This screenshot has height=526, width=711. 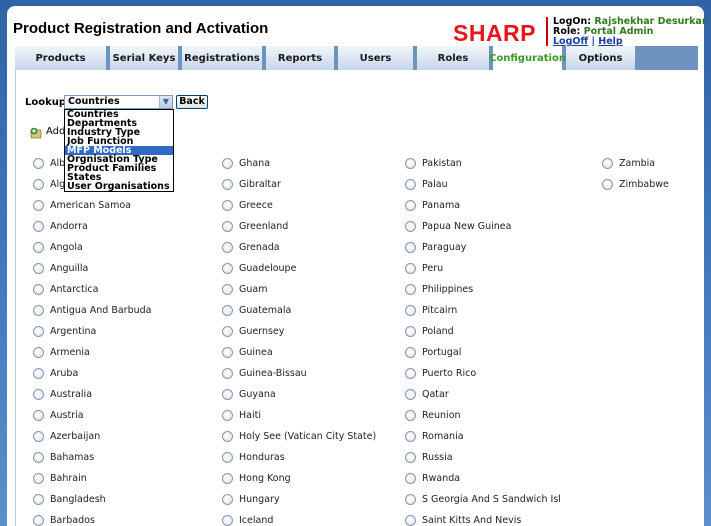 I want to click on country-option: Pakistan, so click(x=433, y=163).